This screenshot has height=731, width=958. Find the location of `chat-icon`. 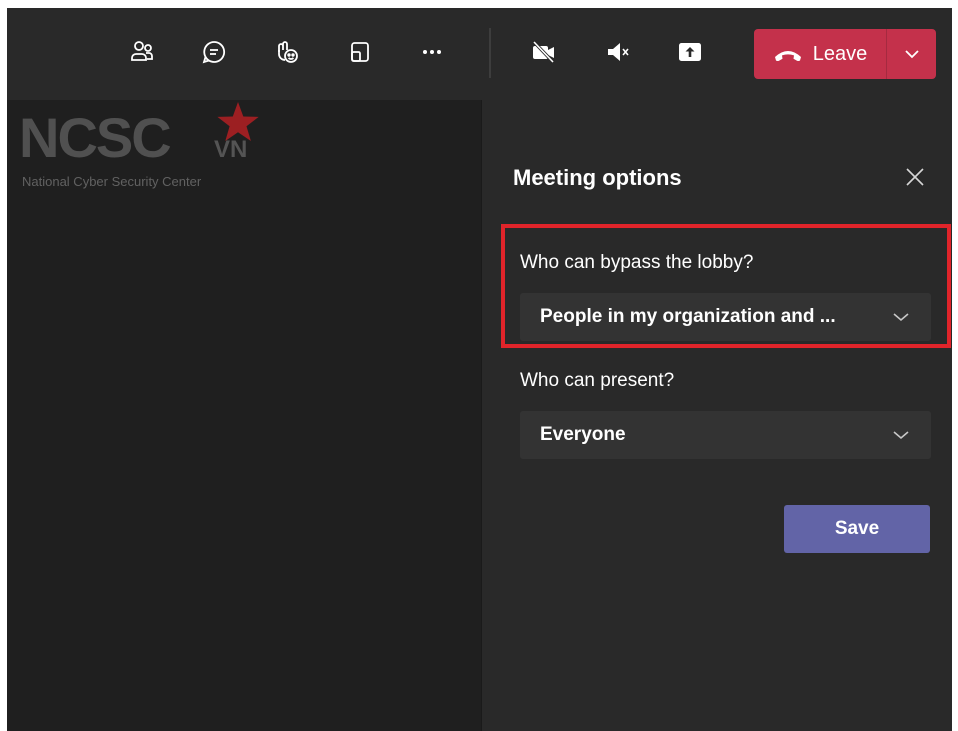

chat-icon is located at coordinates (214, 52).